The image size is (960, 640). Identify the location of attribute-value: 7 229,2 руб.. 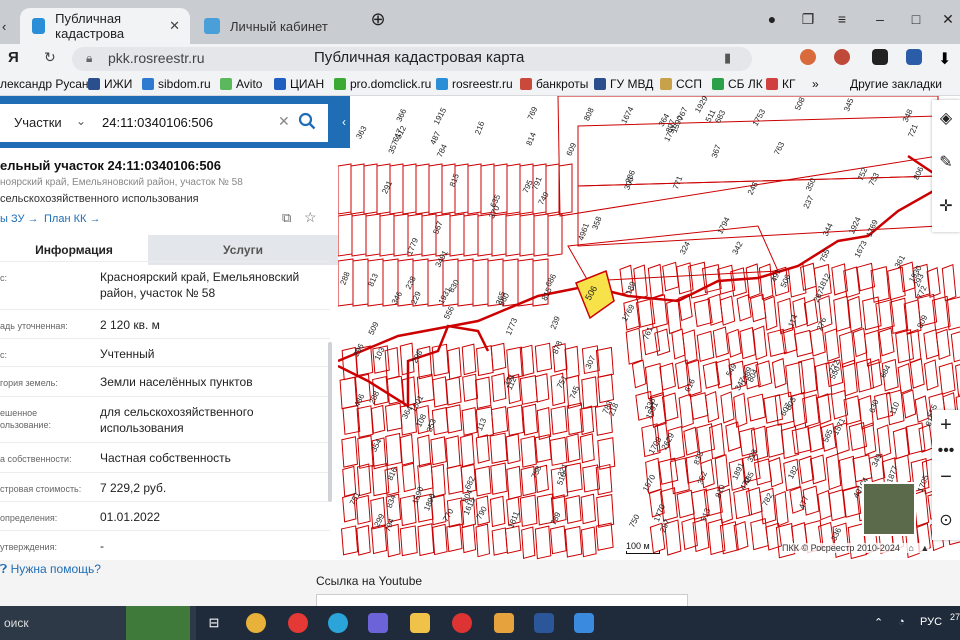
(133, 488).